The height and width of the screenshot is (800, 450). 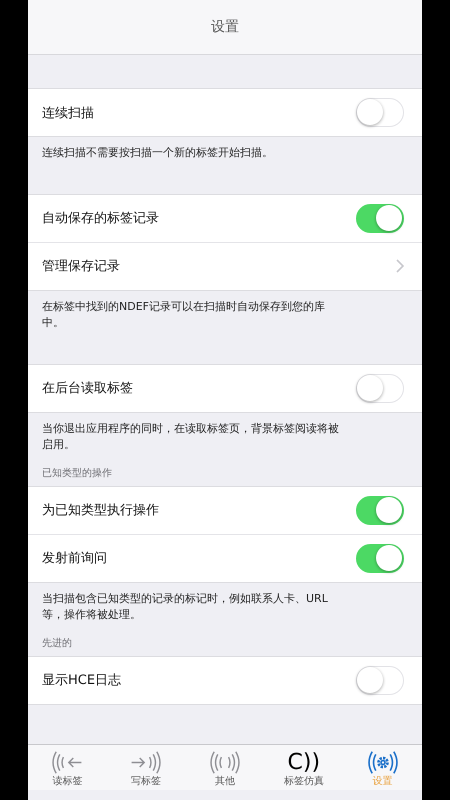 I want to click on tab-glyph: C)), so click(x=304, y=762).